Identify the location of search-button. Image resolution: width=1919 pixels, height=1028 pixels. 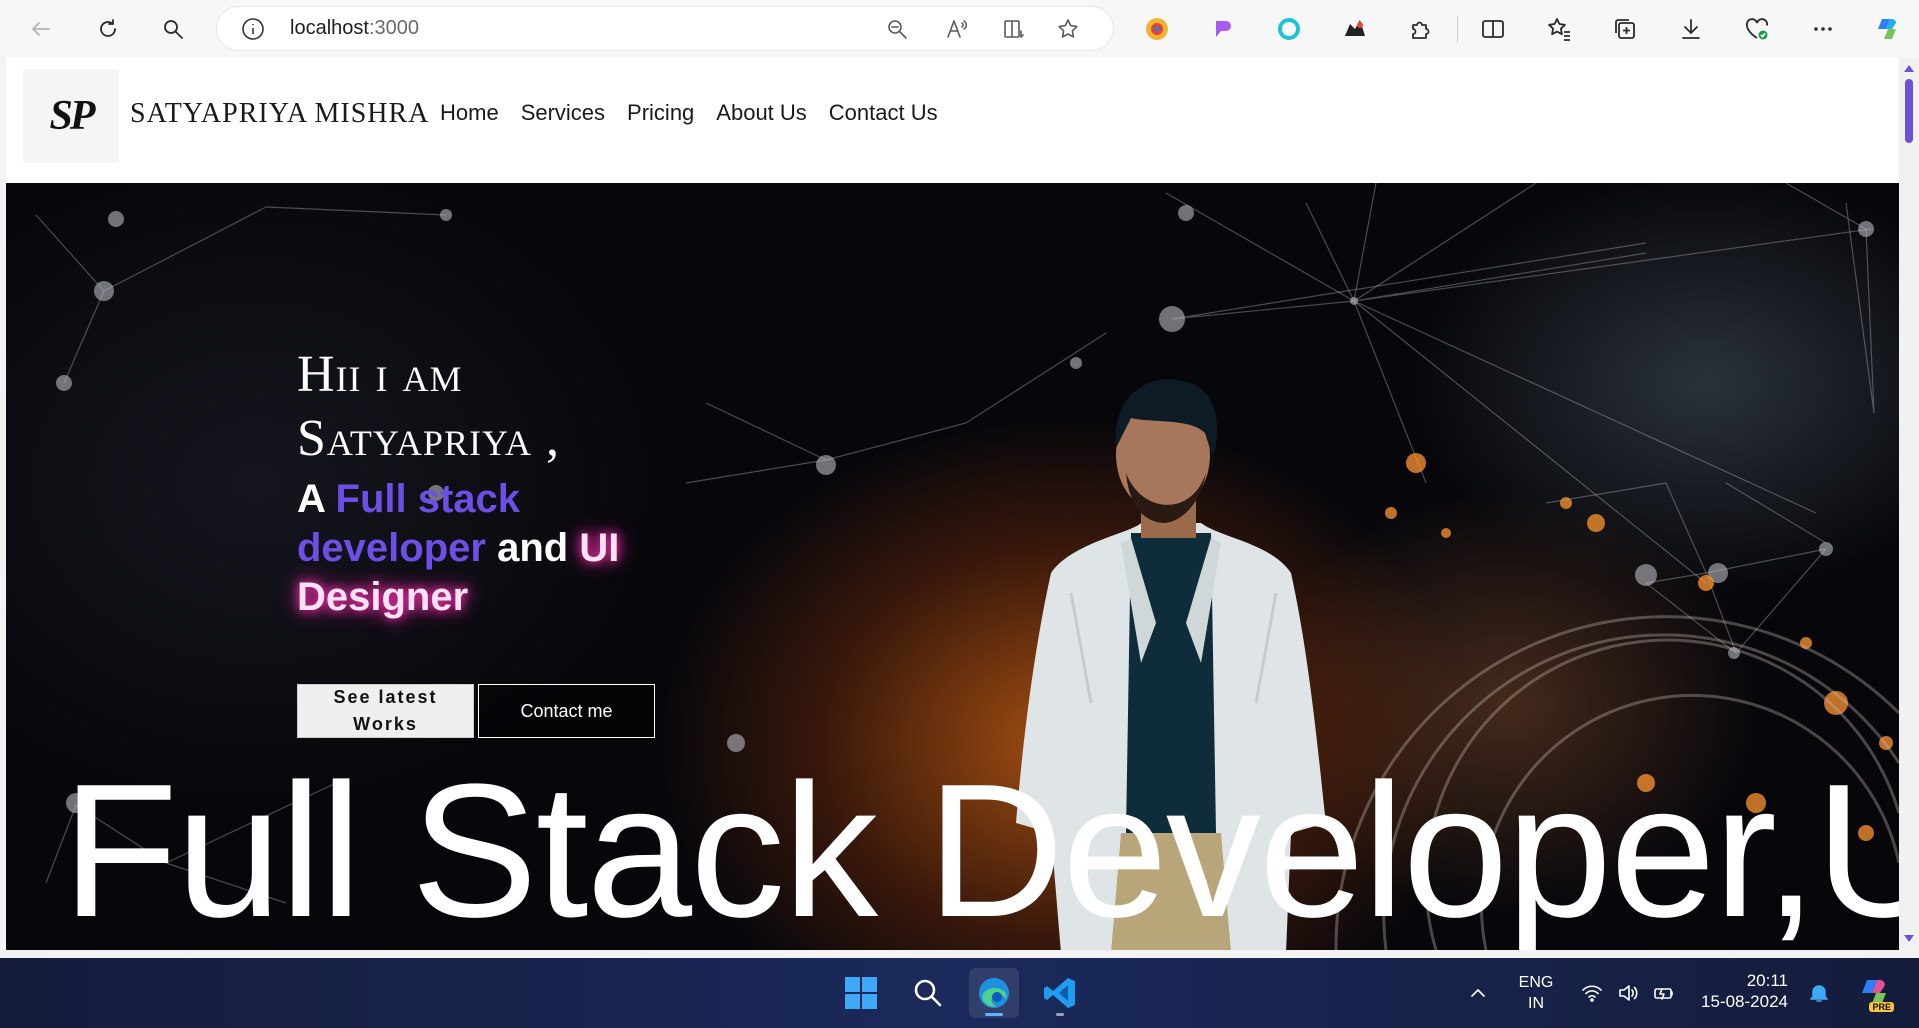
(173, 29).